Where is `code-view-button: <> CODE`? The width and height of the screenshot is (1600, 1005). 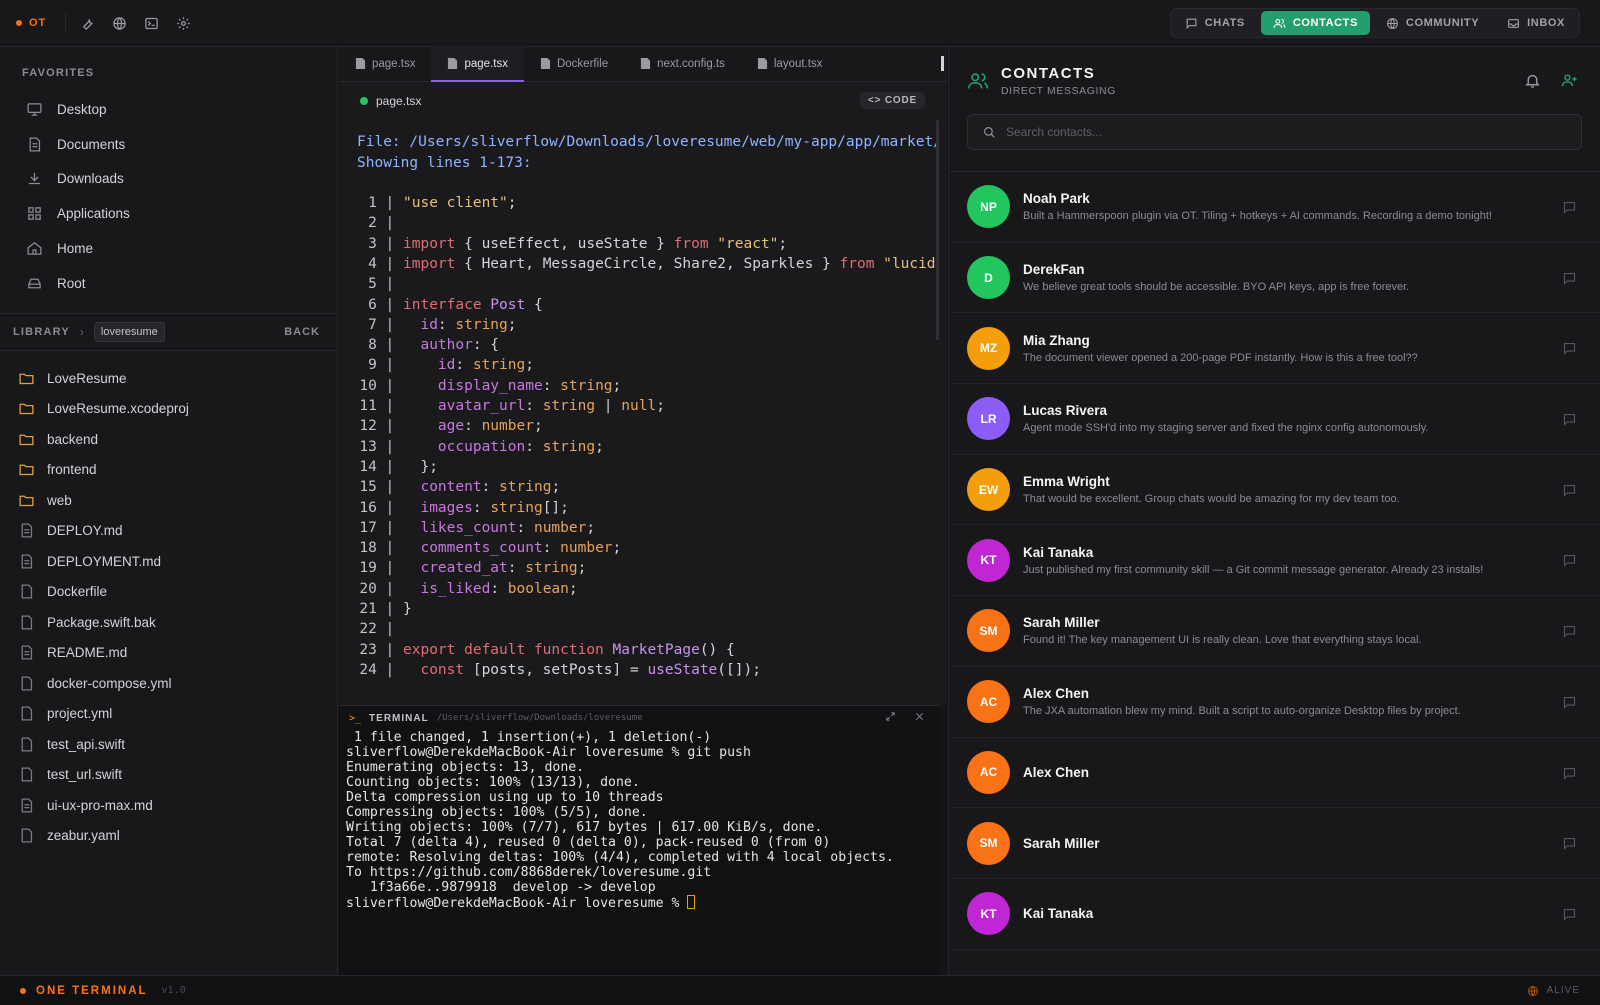
code-view-button: <> CODE is located at coordinates (892, 100).